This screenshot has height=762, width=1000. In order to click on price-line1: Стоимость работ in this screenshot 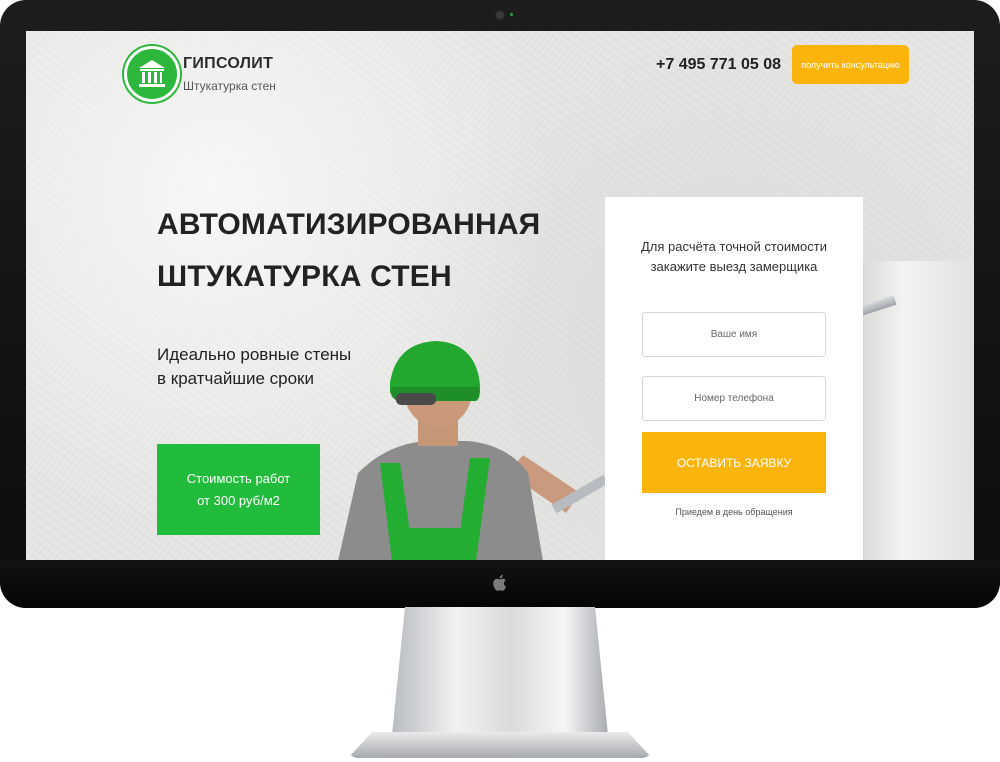, I will do `click(238, 478)`.